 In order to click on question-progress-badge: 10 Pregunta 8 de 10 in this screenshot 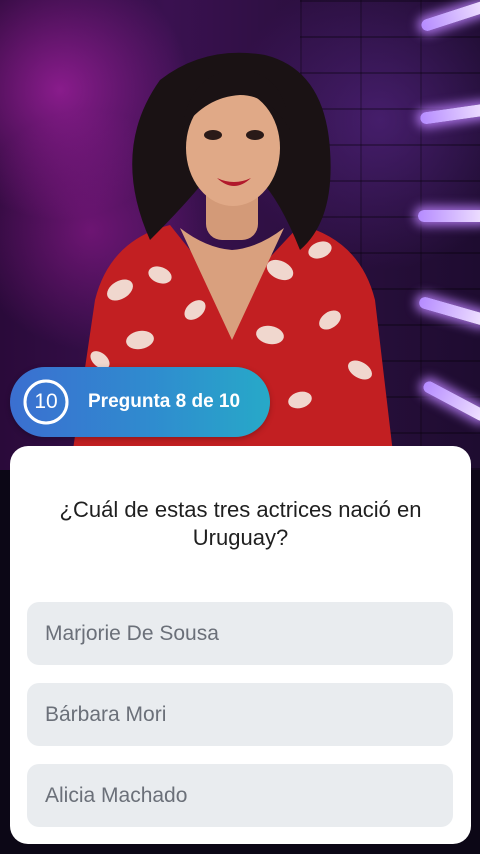, I will do `click(140, 402)`.